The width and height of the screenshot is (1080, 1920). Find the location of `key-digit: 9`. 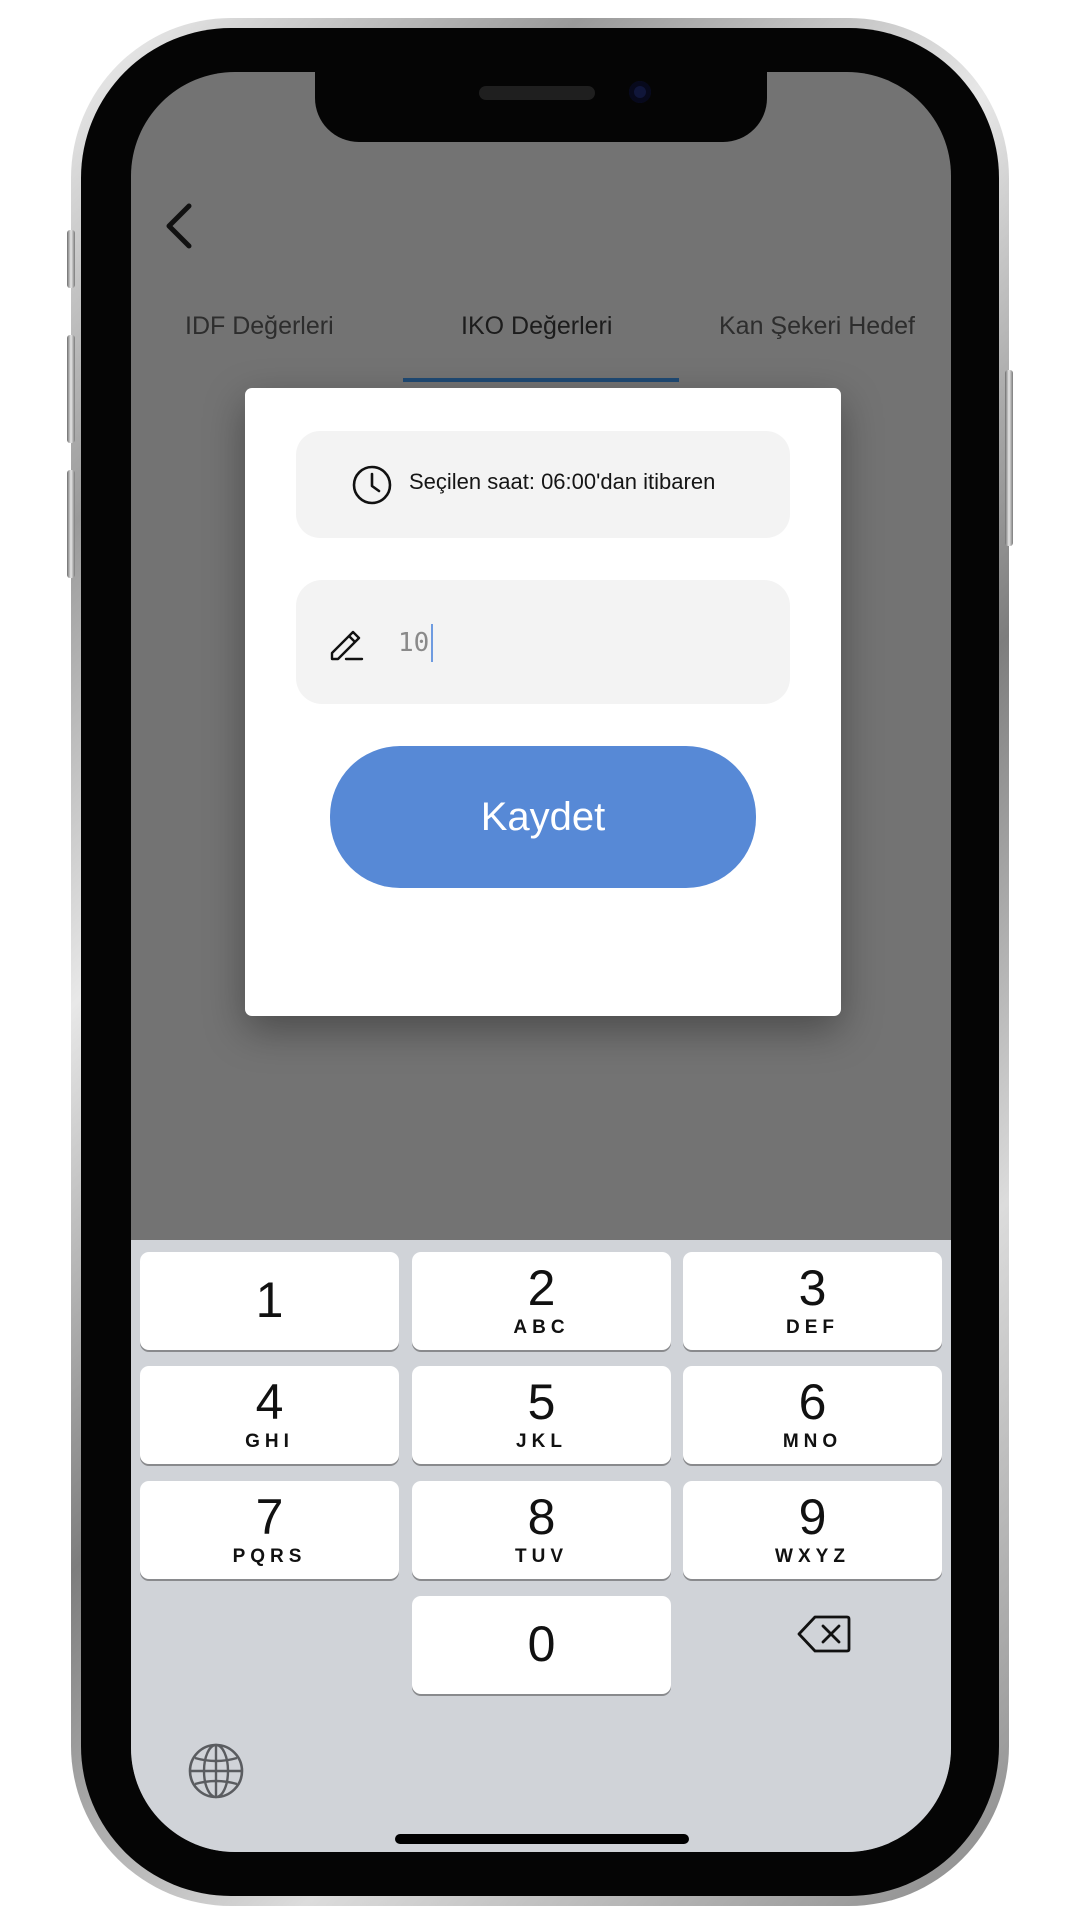

key-digit: 9 is located at coordinates (812, 1517).